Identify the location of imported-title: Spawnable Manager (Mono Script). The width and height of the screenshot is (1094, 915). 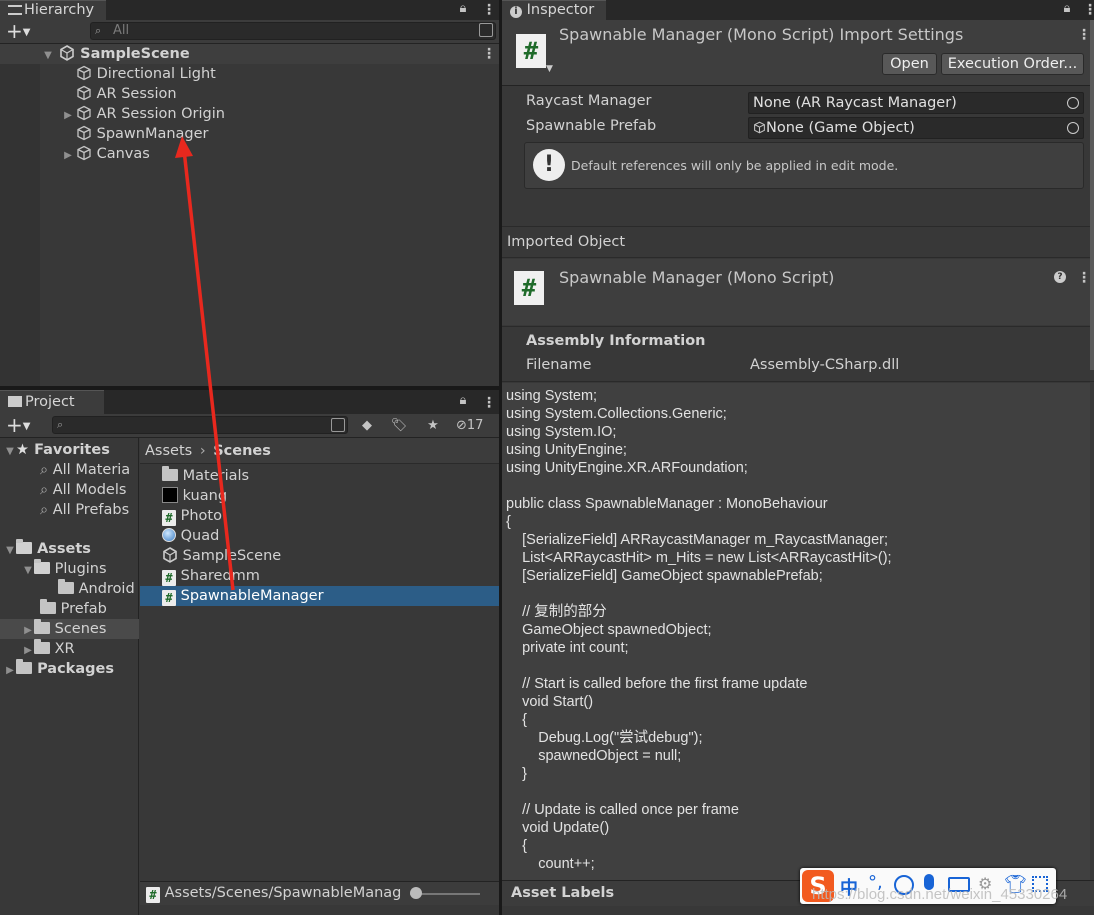
(697, 277).